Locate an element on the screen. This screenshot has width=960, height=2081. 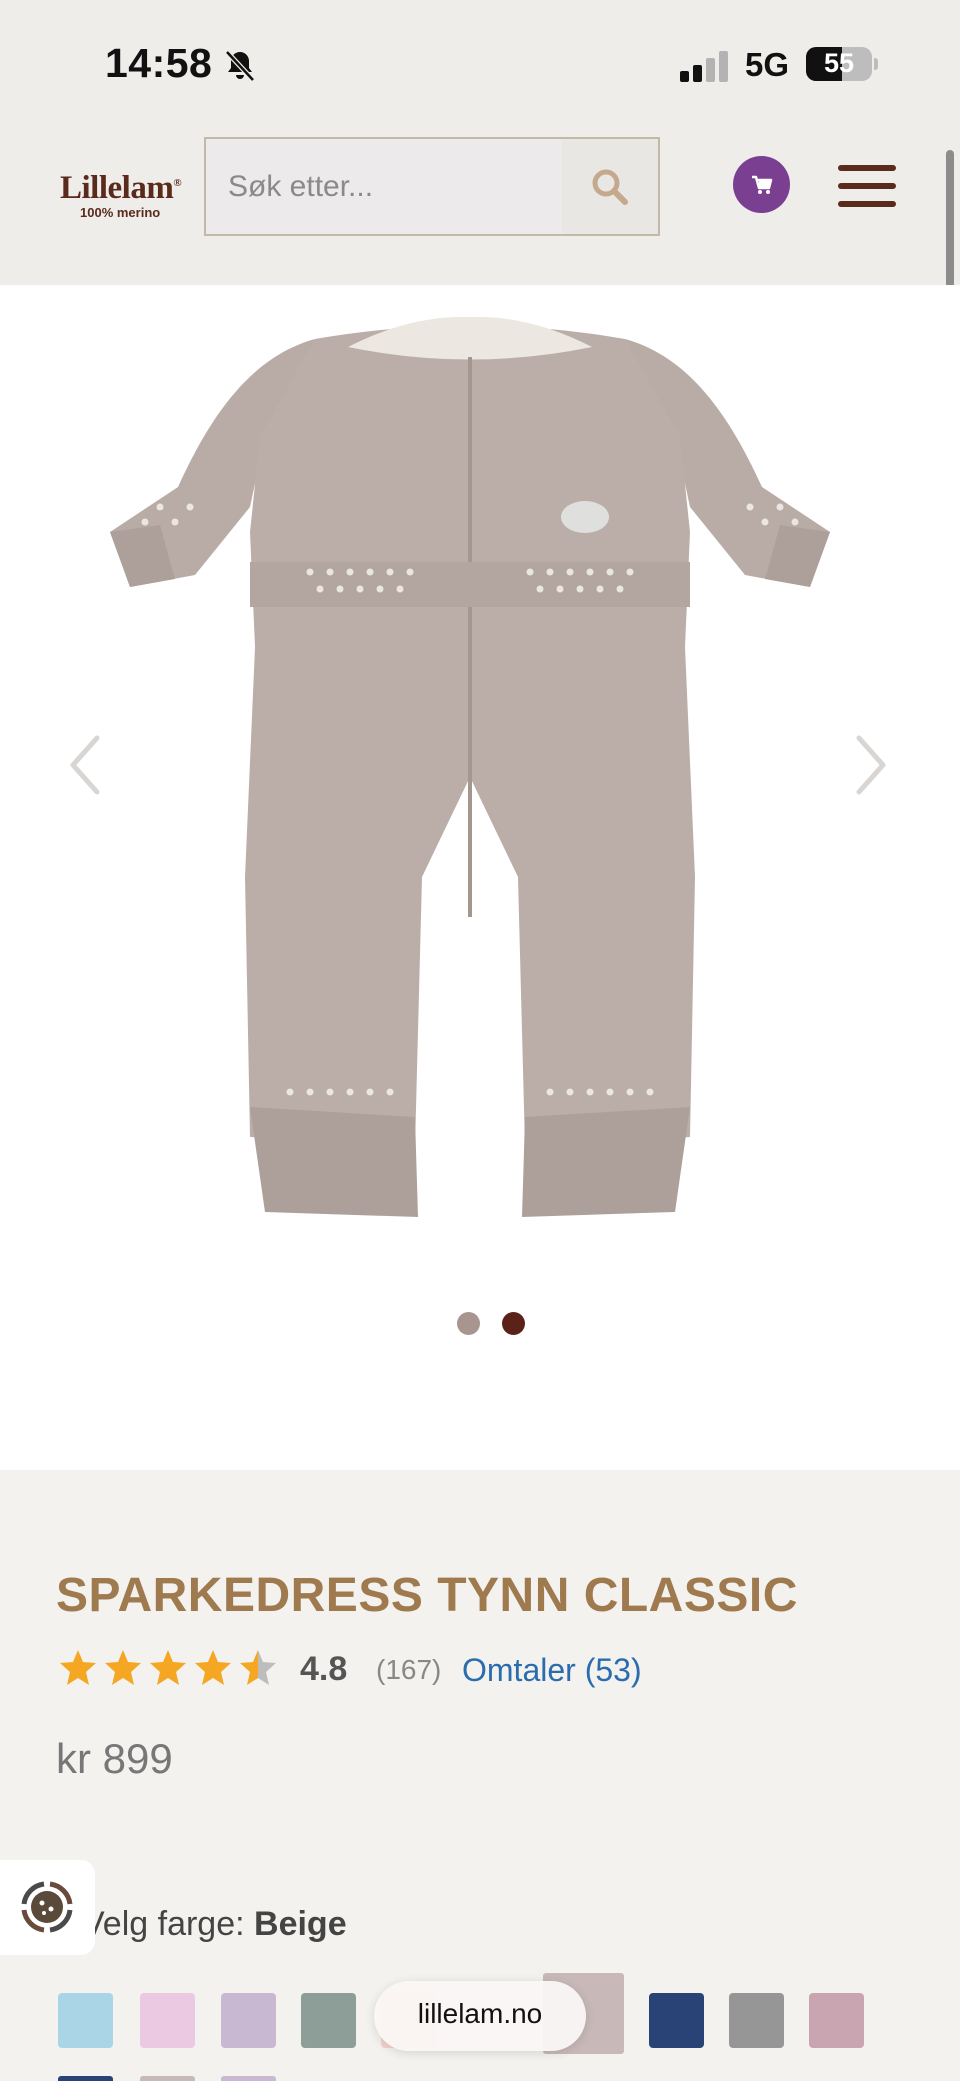
network-type: 5G is located at coordinates (767, 64).